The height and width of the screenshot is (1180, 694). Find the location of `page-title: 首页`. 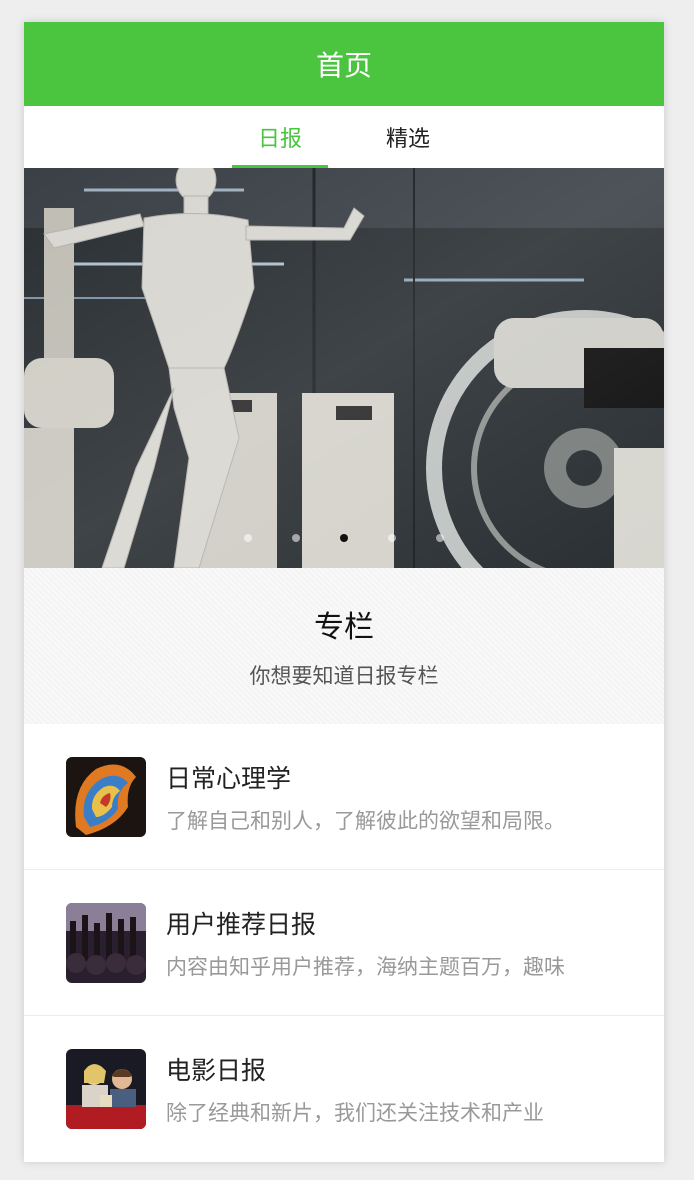

page-title: 首页 is located at coordinates (343, 65).